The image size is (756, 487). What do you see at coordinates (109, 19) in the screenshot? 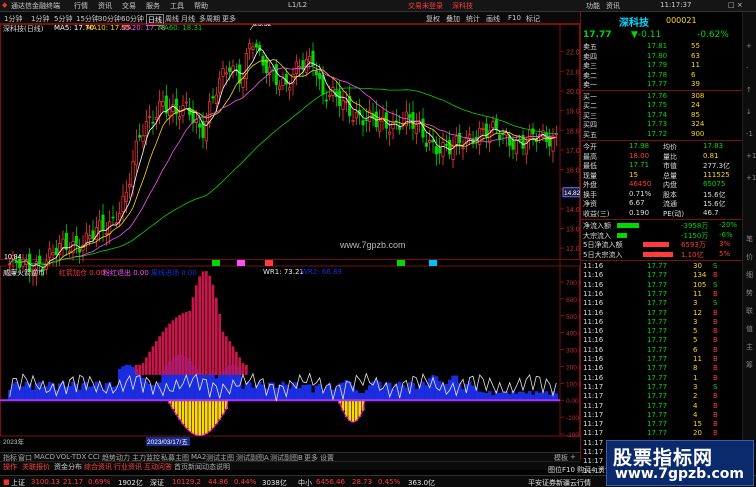
I see `period-30min: 30分钟` at bounding box center [109, 19].